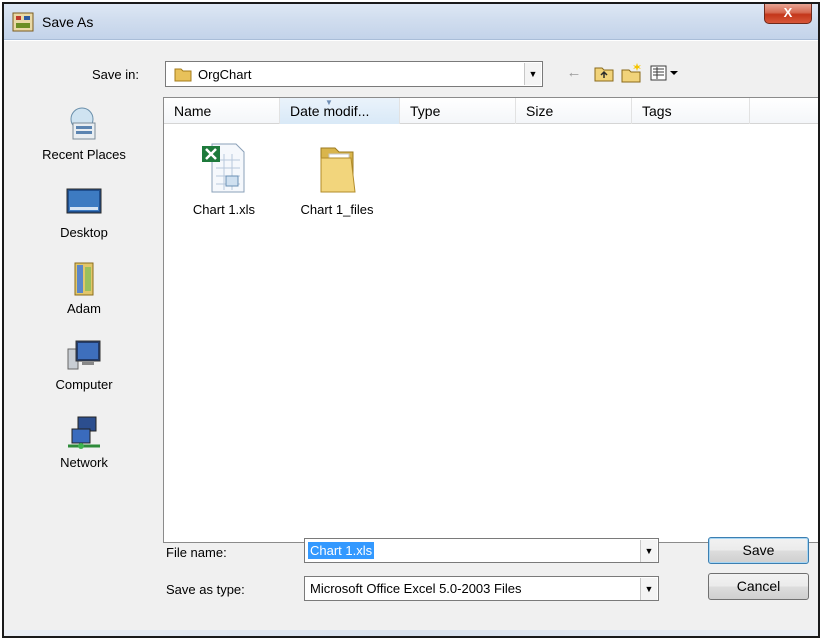 This screenshot has height=640, width=823. I want to click on views-menu-icon, so click(665, 73).